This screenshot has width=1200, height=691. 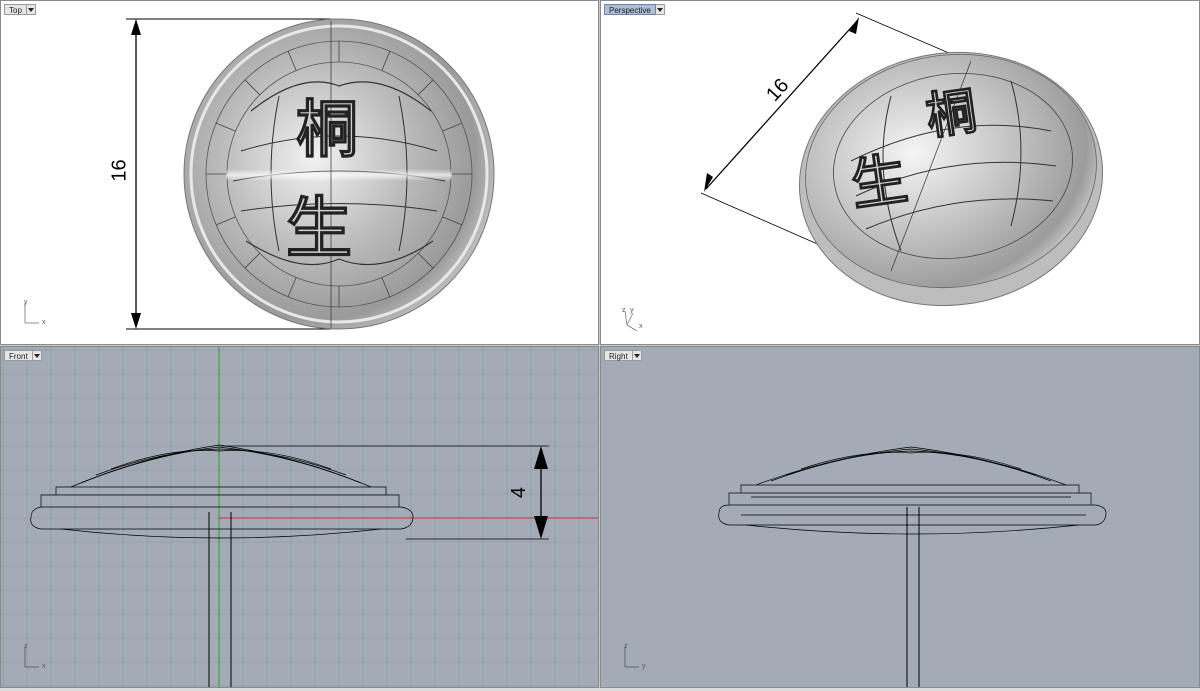 I want to click on world-axes-icon: y x, so click(x=35, y=312).